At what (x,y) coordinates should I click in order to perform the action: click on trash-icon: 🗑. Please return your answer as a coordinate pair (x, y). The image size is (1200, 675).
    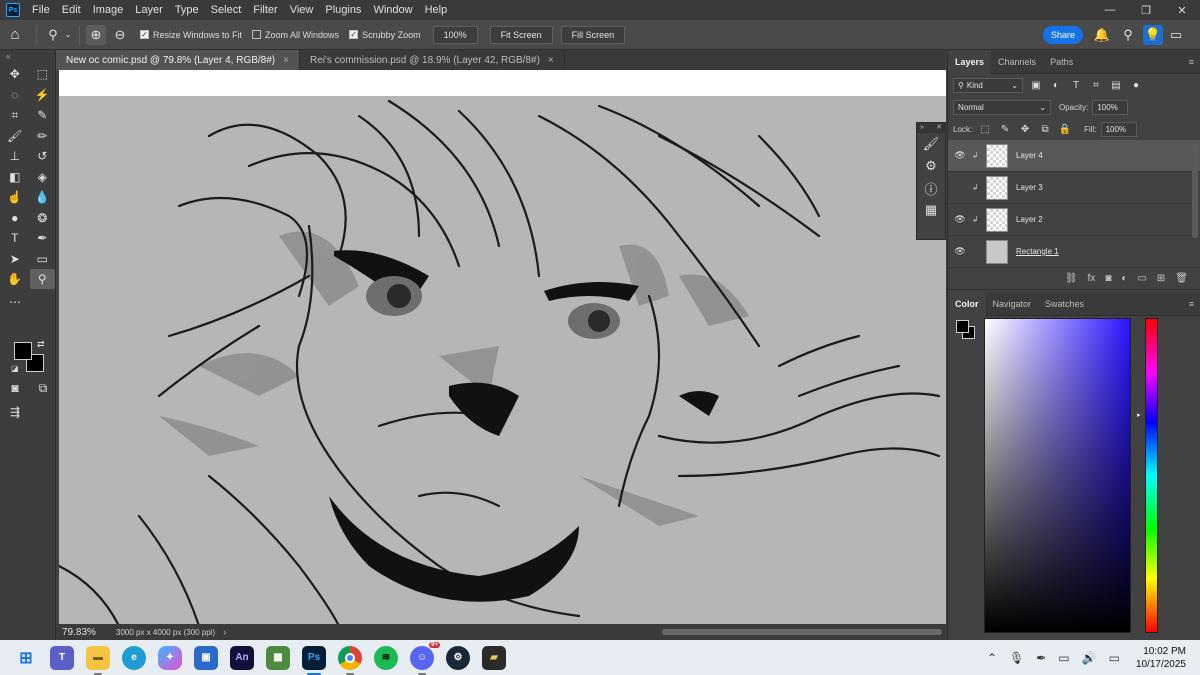
    Looking at the image, I should click on (1181, 278).